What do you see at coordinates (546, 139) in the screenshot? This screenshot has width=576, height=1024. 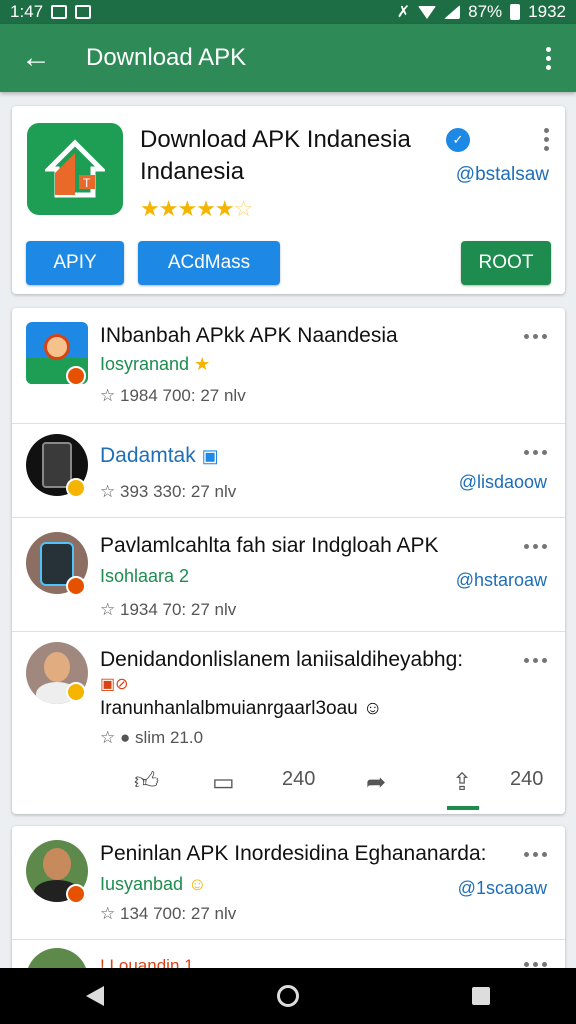 I see `card-menu-icon` at bounding box center [546, 139].